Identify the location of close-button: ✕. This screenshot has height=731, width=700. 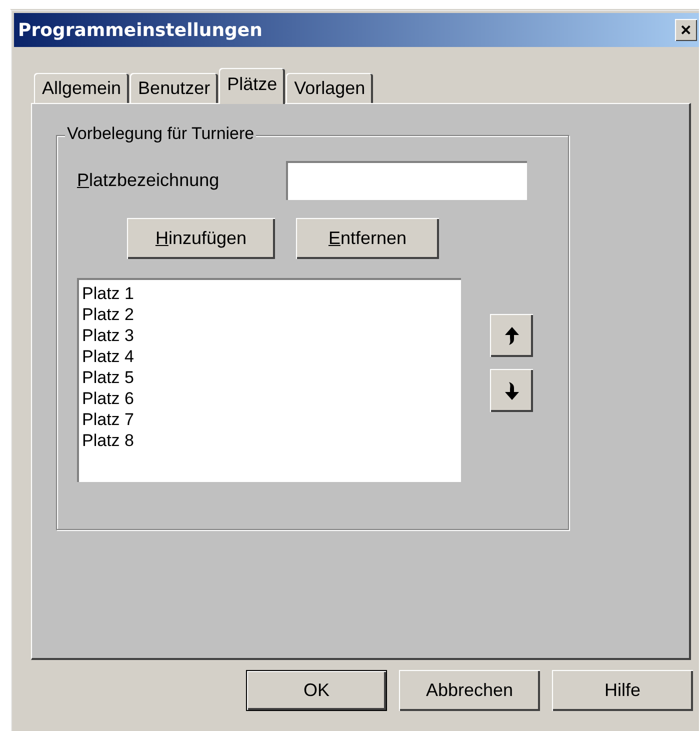
(686, 30).